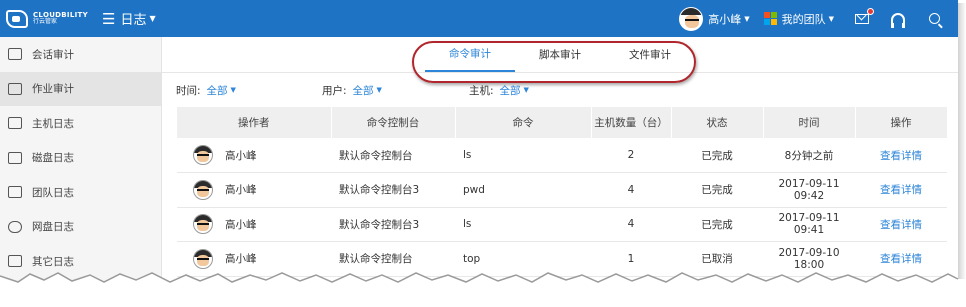 The image size is (966, 307). I want to click on session-audit-icon, so click(15, 54).